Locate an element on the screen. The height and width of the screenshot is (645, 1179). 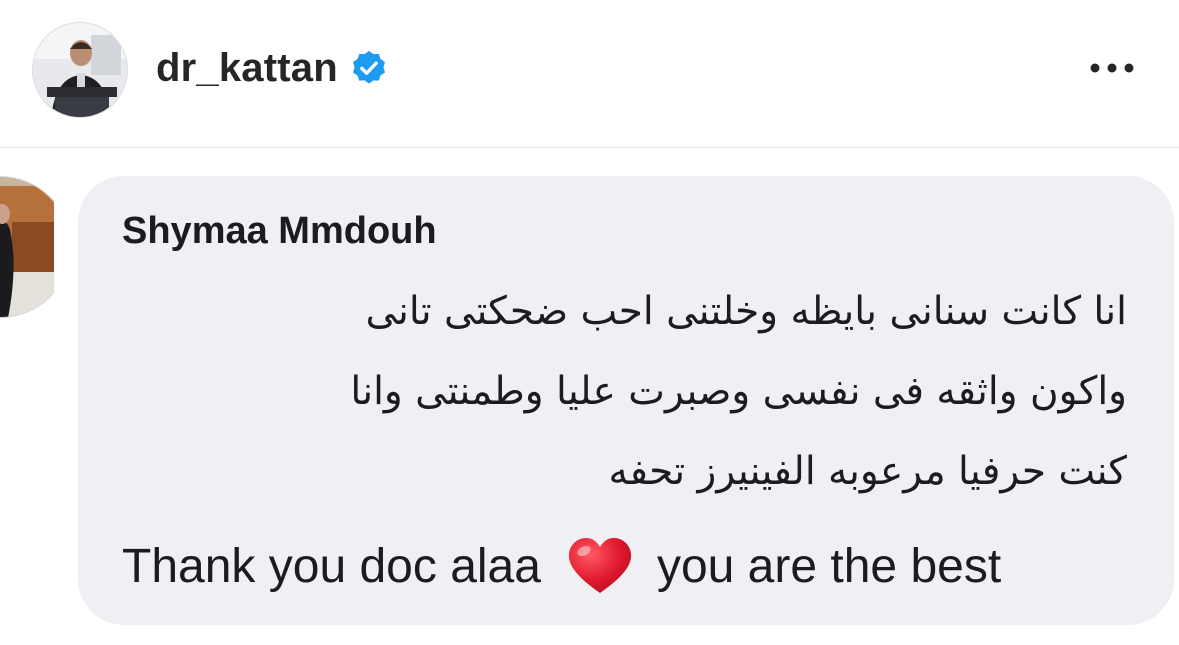
red-heart-icon is located at coordinates (600, 565).